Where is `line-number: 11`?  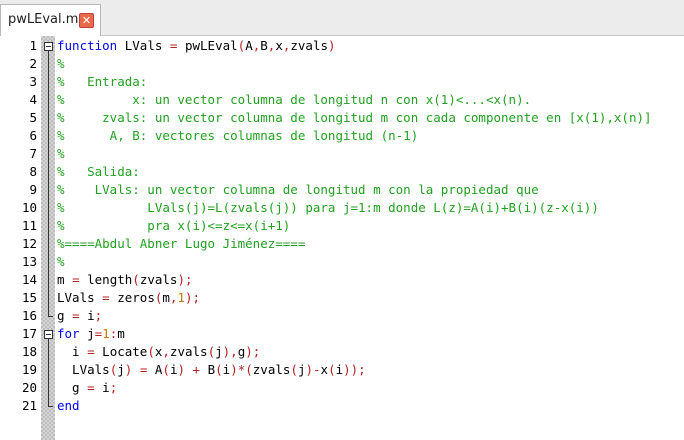
line-number: 11 is located at coordinates (29, 225).